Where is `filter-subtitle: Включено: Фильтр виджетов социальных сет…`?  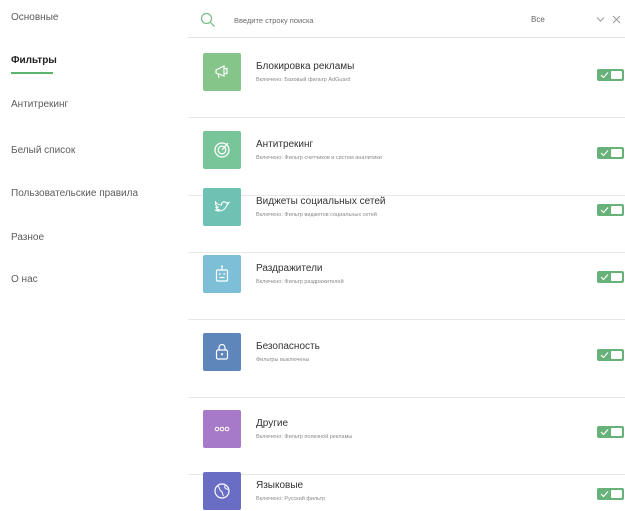 filter-subtitle: Включено: Фильтр виджетов социальных сет… is located at coordinates (316, 215).